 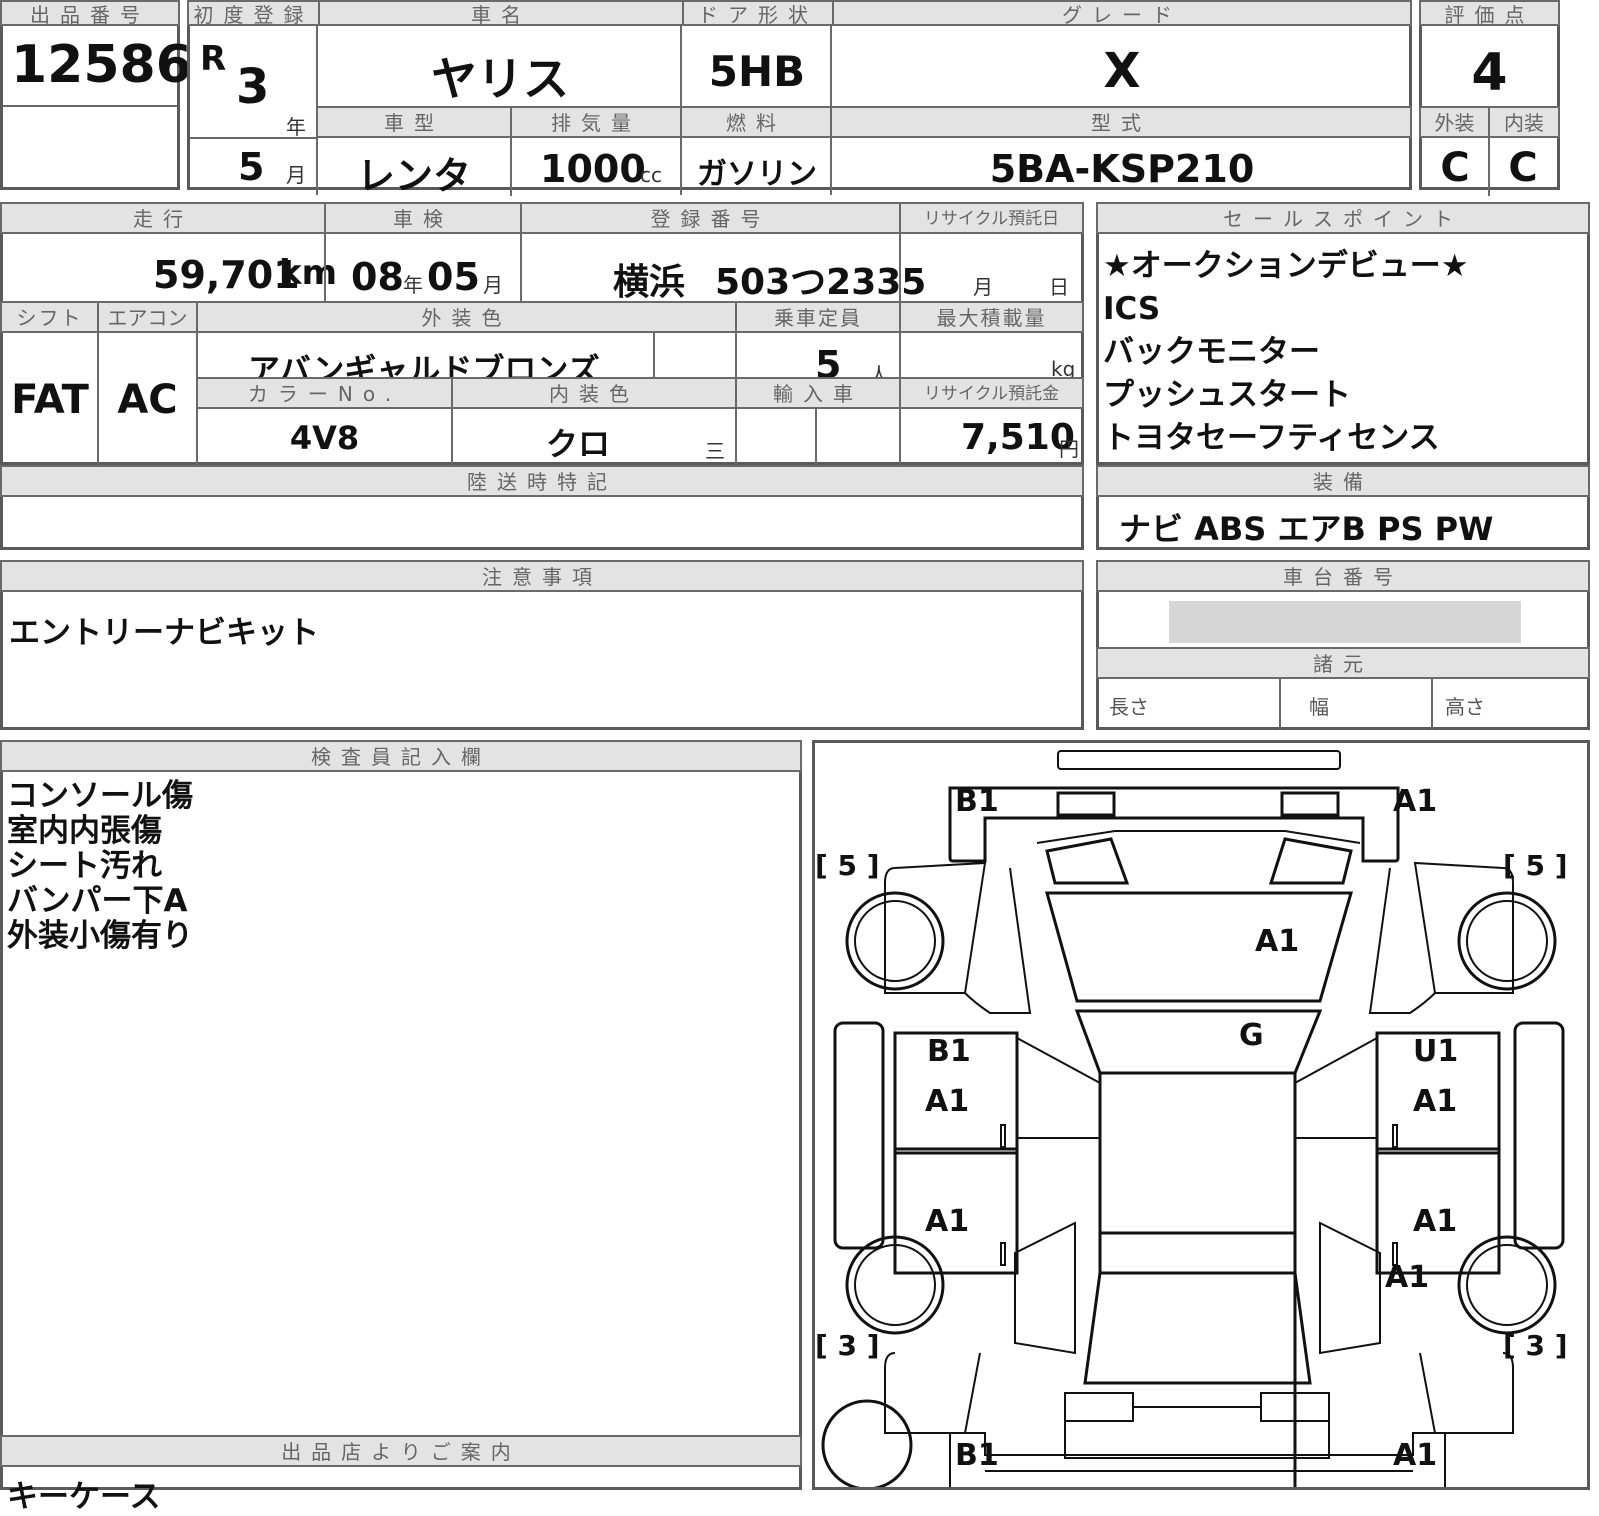 What do you see at coordinates (1343, 663) in the screenshot?
I see `dimensions-header: 諸元` at bounding box center [1343, 663].